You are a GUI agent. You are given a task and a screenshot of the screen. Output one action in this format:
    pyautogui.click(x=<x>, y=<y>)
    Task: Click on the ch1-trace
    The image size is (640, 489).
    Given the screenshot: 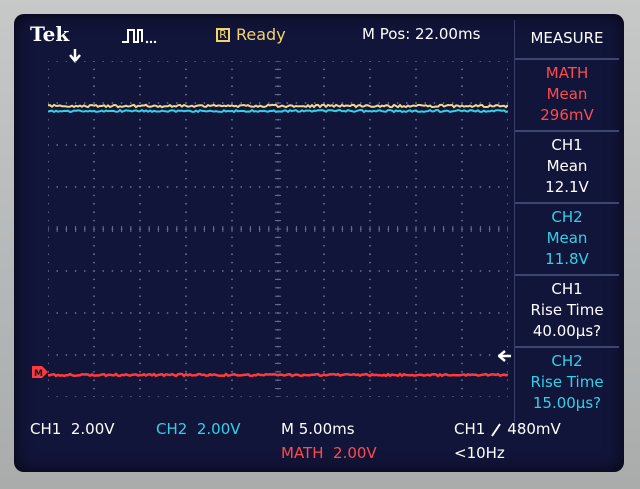 What is the action you would take?
    pyautogui.click(x=278, y=106)
    